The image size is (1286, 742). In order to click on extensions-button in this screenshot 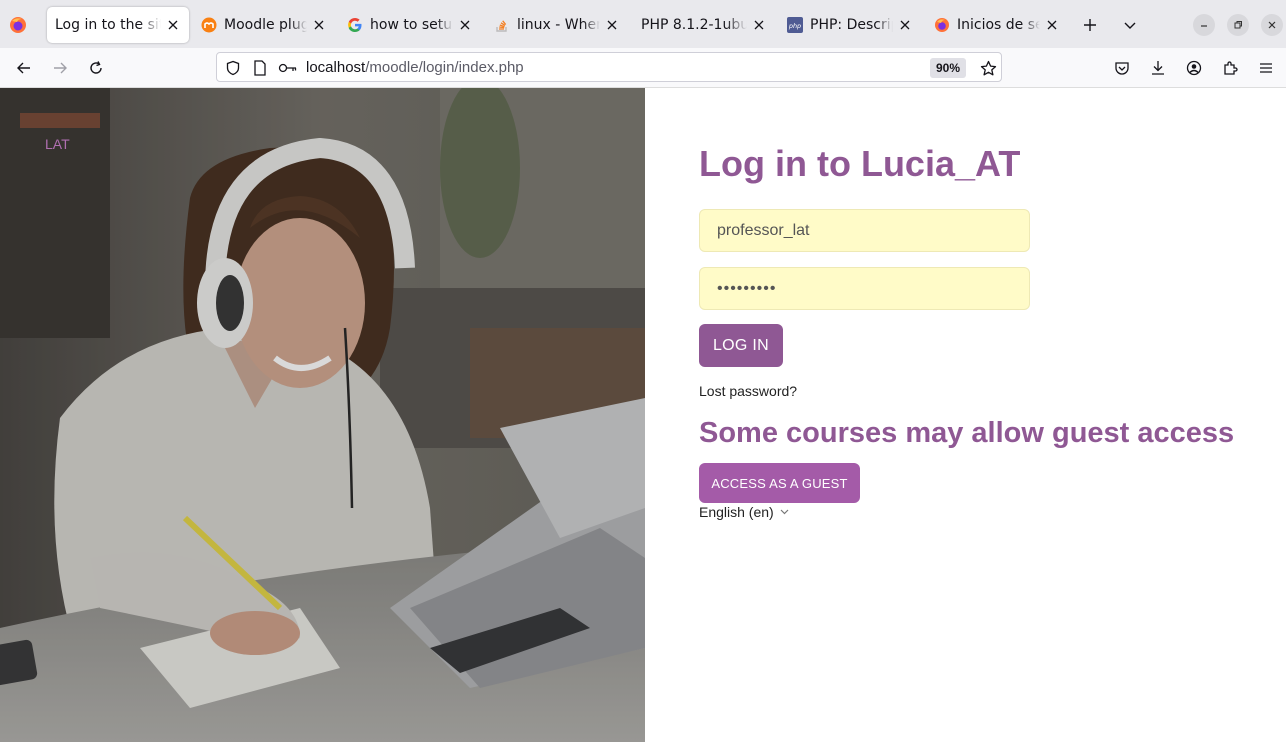, I will do `click(1230, 68)`.